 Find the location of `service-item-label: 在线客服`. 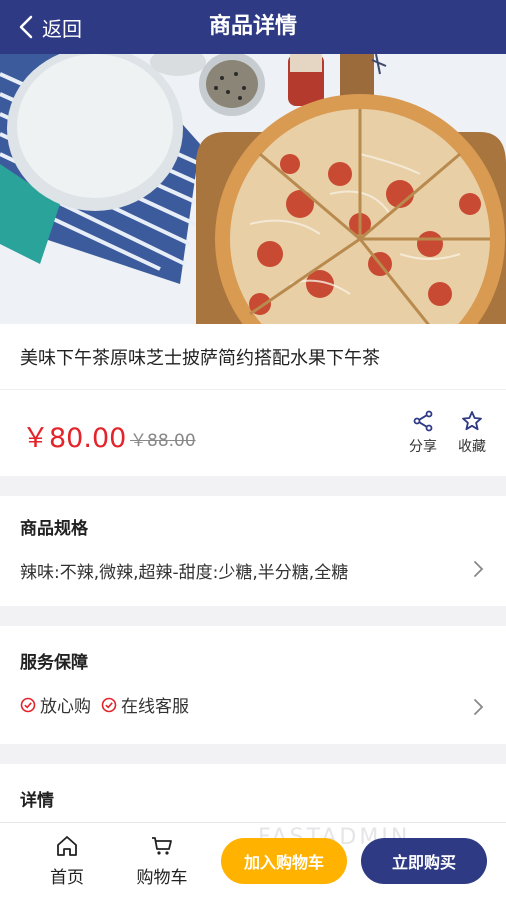

service-item-label: 在线客服 is located at coordinates (155, 707).